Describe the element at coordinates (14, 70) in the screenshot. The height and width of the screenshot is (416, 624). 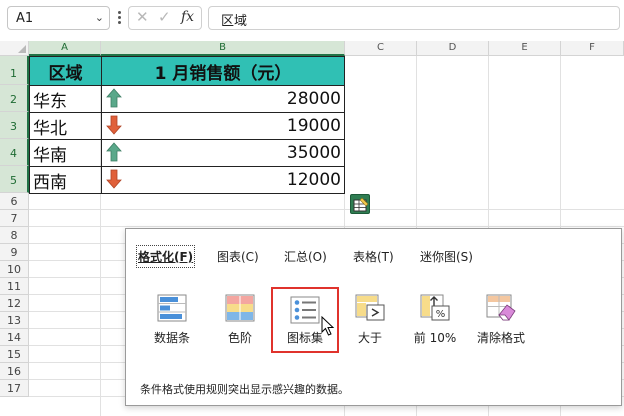
I see `row-header-1: 1` at that location.